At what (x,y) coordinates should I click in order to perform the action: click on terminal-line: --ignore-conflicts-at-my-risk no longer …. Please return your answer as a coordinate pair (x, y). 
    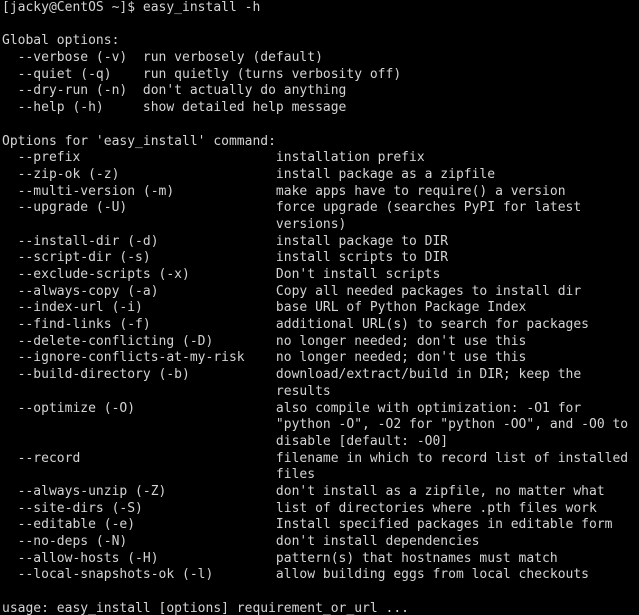
    Looking at the image, I should click on (264, 358).